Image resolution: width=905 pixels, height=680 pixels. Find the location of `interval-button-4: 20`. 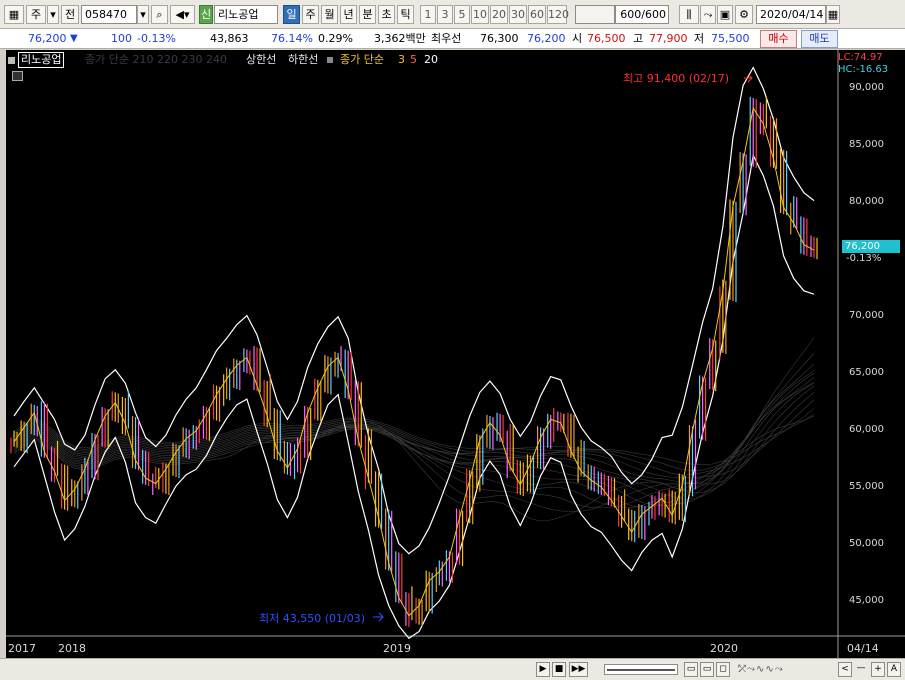

interval-button-4: 20 is located at coordinates (499, 14).